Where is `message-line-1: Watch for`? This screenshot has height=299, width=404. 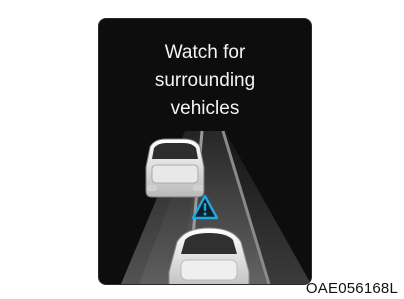
message-line-1: Watch for is located at coordinates (205, 52).